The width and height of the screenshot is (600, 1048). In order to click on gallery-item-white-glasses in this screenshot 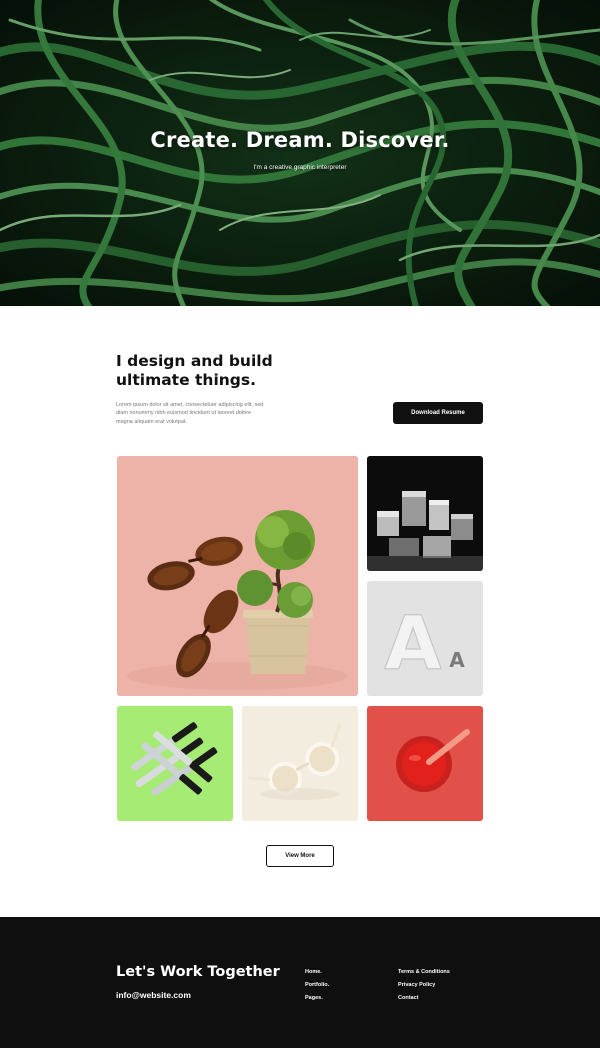, I will do `click(300, 763)`.